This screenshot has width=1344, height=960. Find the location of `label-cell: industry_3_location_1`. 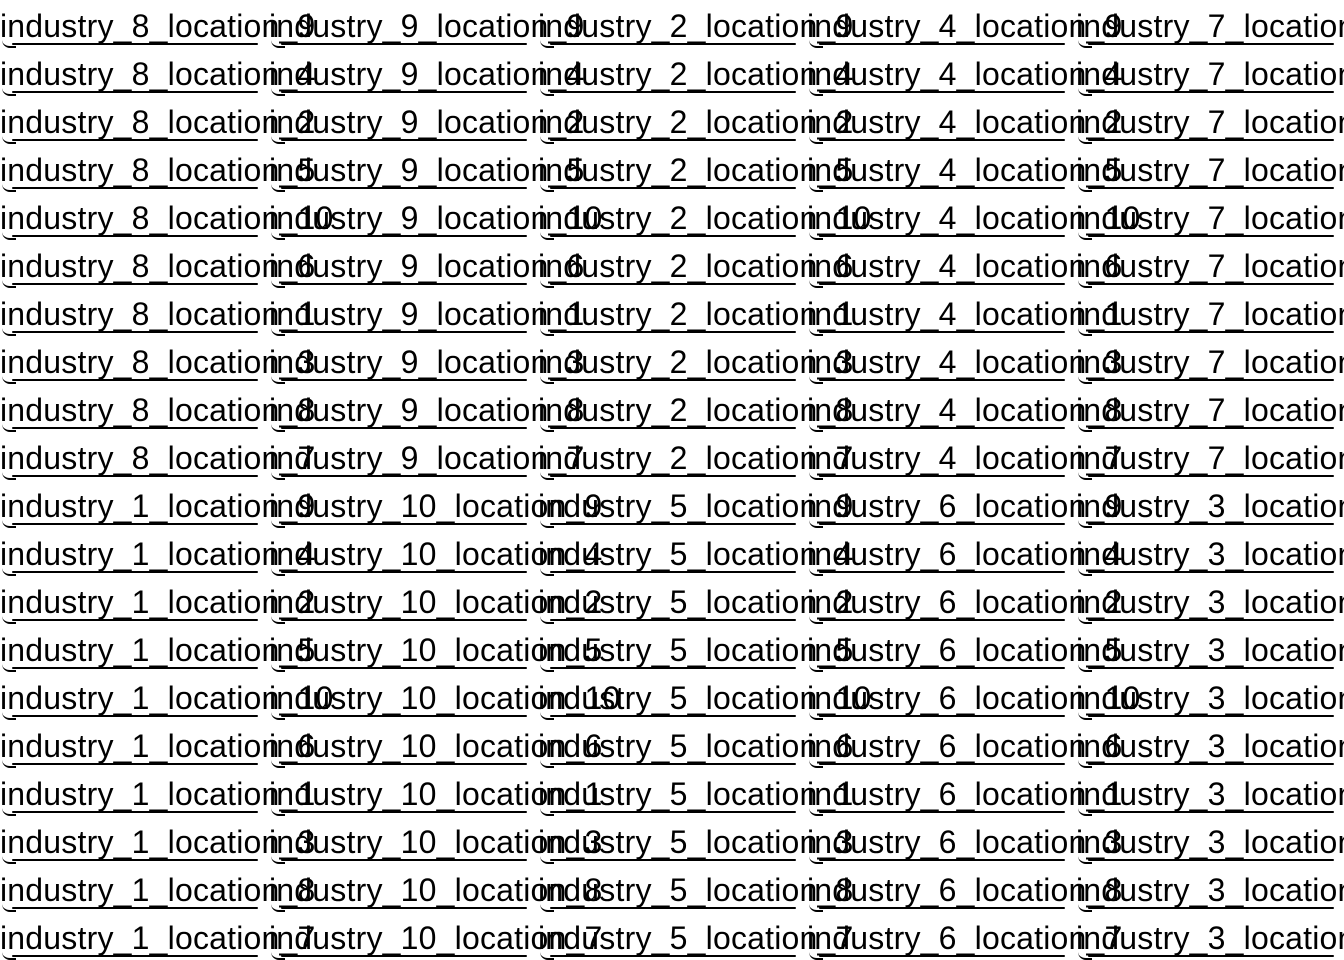

label-cell: industry_3_location_1 is located at coordinates (1210, 792).